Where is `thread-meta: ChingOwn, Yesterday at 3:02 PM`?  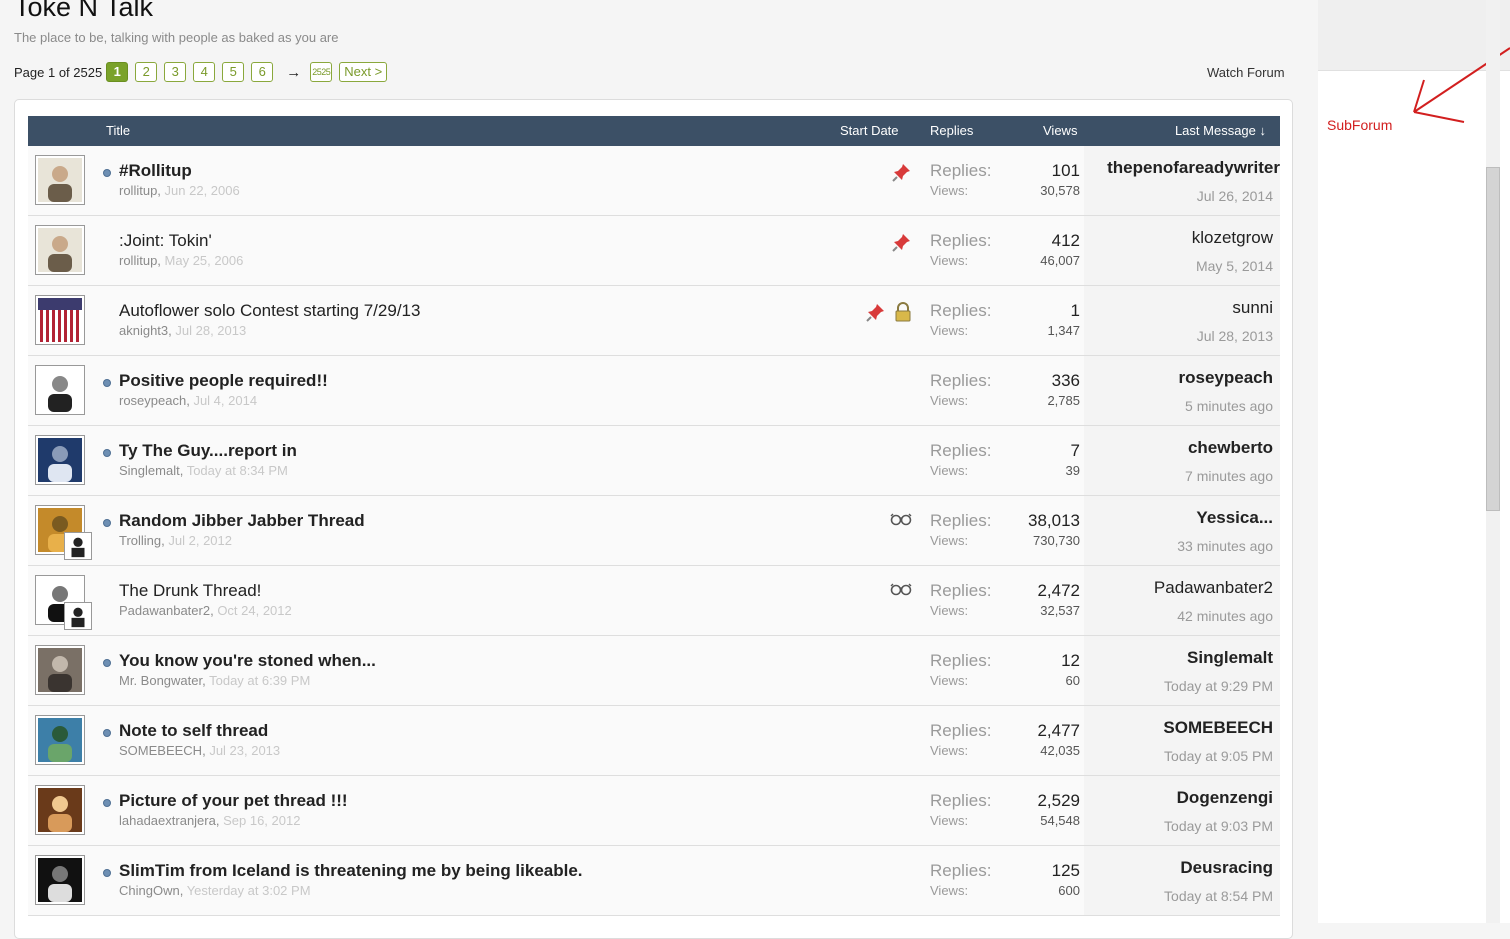
thread-meta: ChingOwn, Yesterday at 3:02 PM is located at coordinates (215, 890).